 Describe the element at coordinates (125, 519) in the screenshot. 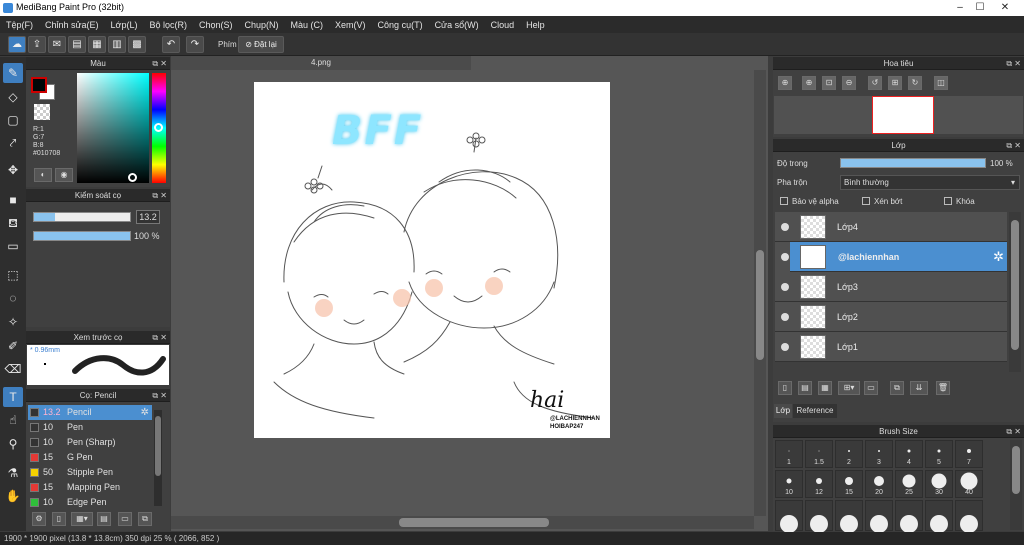

I see `brush-folder-icon: ▭` at that location.